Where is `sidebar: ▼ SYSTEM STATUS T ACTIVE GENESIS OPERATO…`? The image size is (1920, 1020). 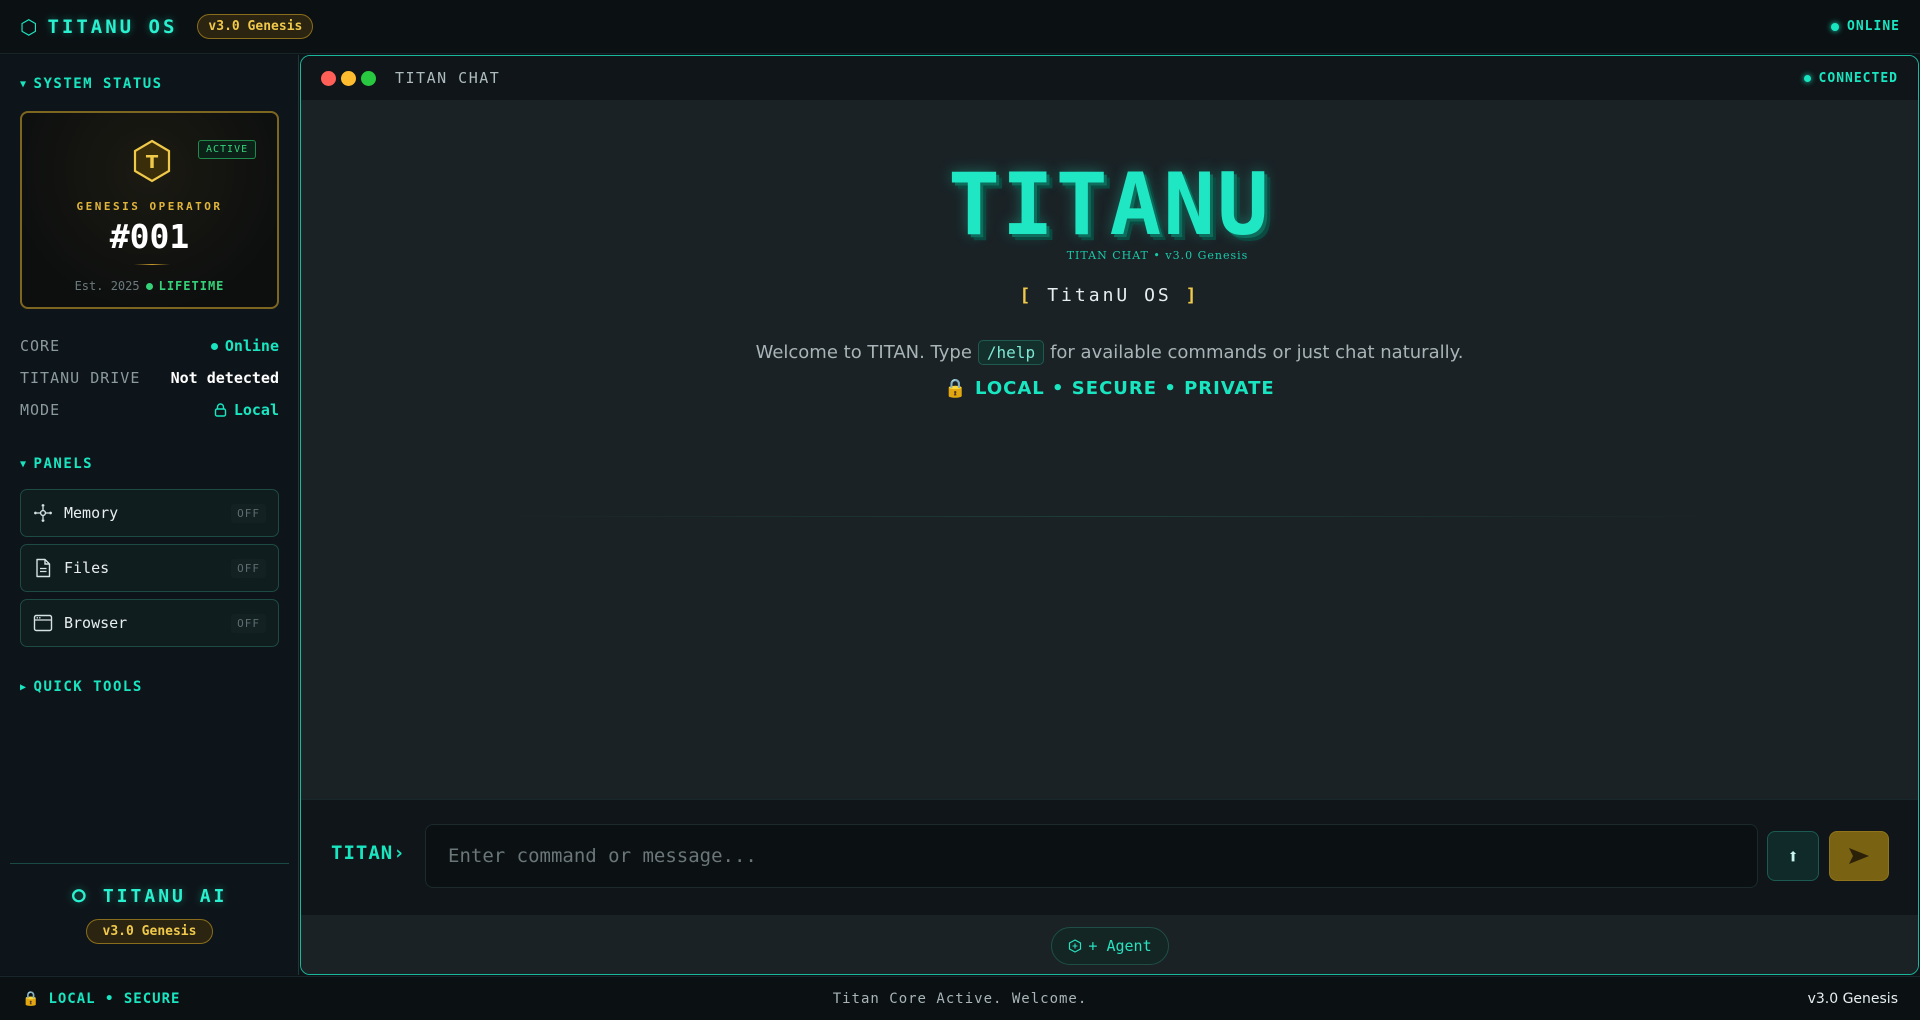 sidebar: ▼ SYSTEM STATUS T ACTIVE GENESIS OPERATO… is located at coordinates (149, 515).